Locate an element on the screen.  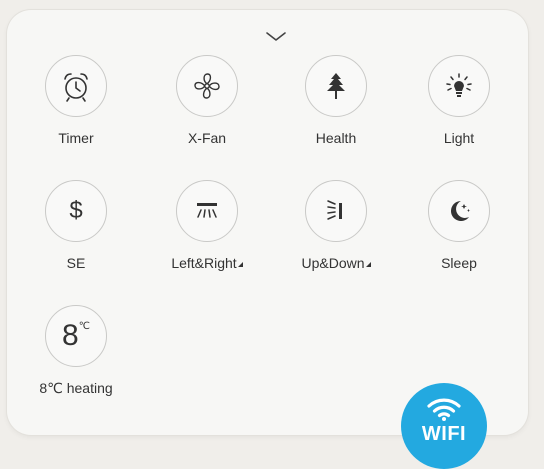
sleep-tile: Sleep is located at coordinates (459, 225).